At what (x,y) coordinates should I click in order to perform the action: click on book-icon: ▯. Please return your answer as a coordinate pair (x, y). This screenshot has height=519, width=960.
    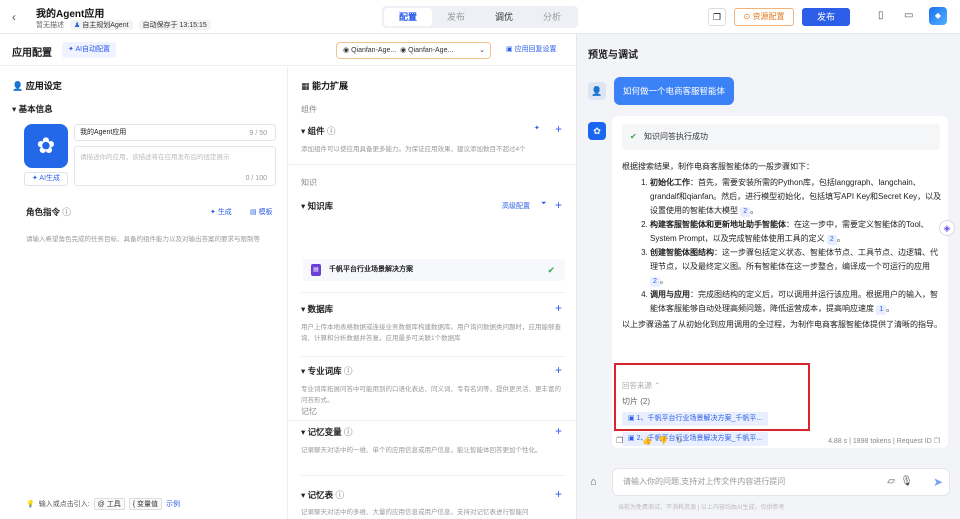
    Looking at the image, I should click on (881, 15).